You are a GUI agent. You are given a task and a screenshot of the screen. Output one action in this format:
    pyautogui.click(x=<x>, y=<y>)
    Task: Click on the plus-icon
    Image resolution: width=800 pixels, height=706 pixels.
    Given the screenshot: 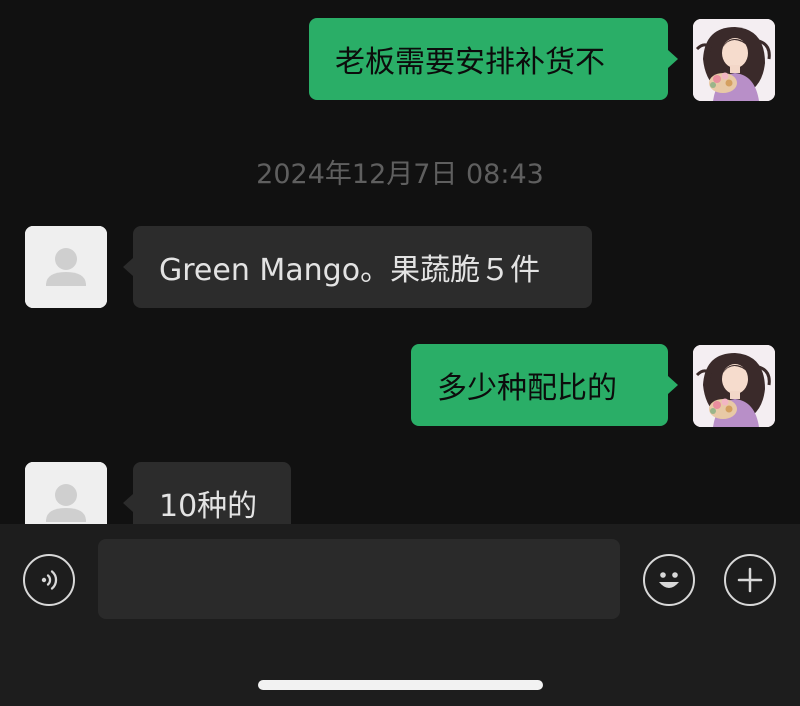 What is the action you would take?
    pyautogui.click(x=750, y=580)
    